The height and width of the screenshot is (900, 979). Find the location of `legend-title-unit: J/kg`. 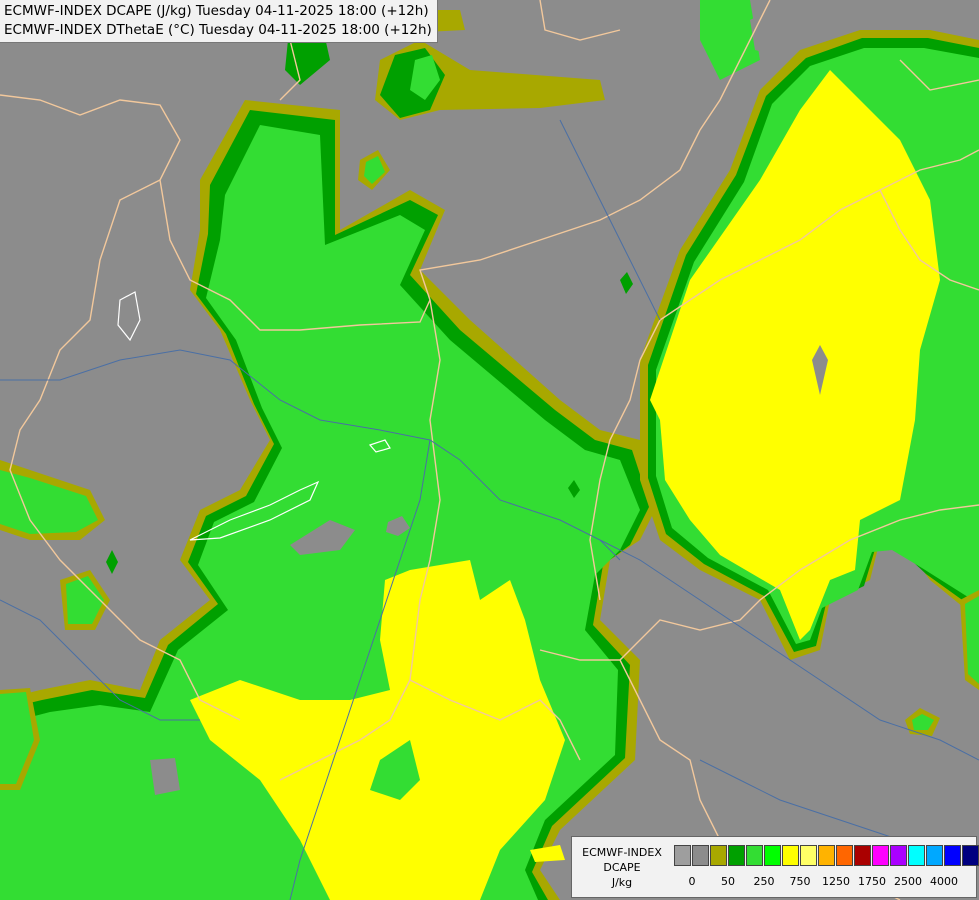

legend-title-unit: J/kg is located at coordinates (622, 882).